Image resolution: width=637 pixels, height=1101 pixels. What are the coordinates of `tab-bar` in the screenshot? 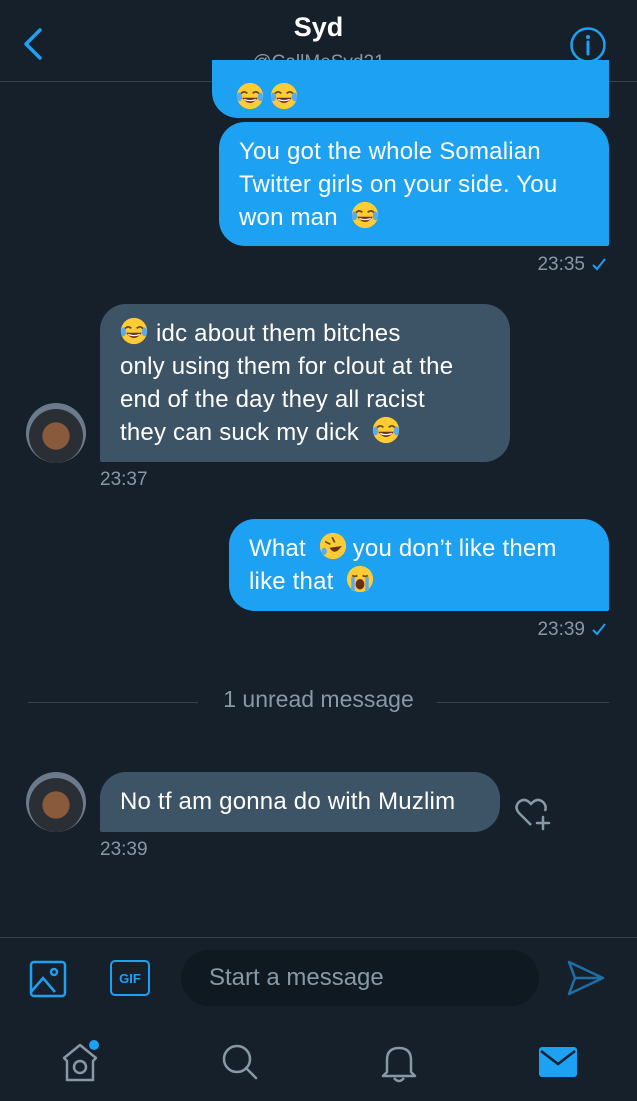 It's located at (318, 1060).